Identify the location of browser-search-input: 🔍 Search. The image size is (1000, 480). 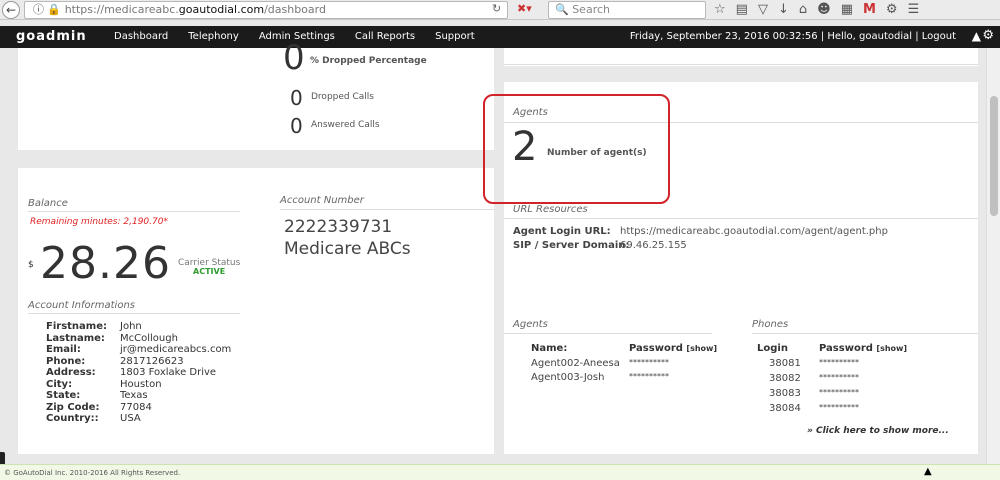
(627, 10).